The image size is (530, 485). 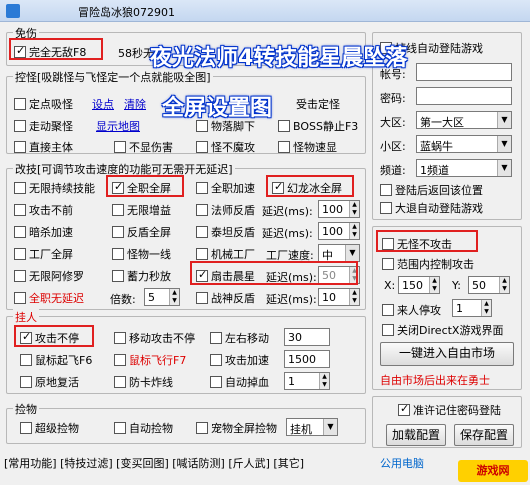 What do you see at coordinates (318, 126) in the screenshot?
I see `boss-still-checkbox: BOSS静止F3` at bounding box center [318, 126].